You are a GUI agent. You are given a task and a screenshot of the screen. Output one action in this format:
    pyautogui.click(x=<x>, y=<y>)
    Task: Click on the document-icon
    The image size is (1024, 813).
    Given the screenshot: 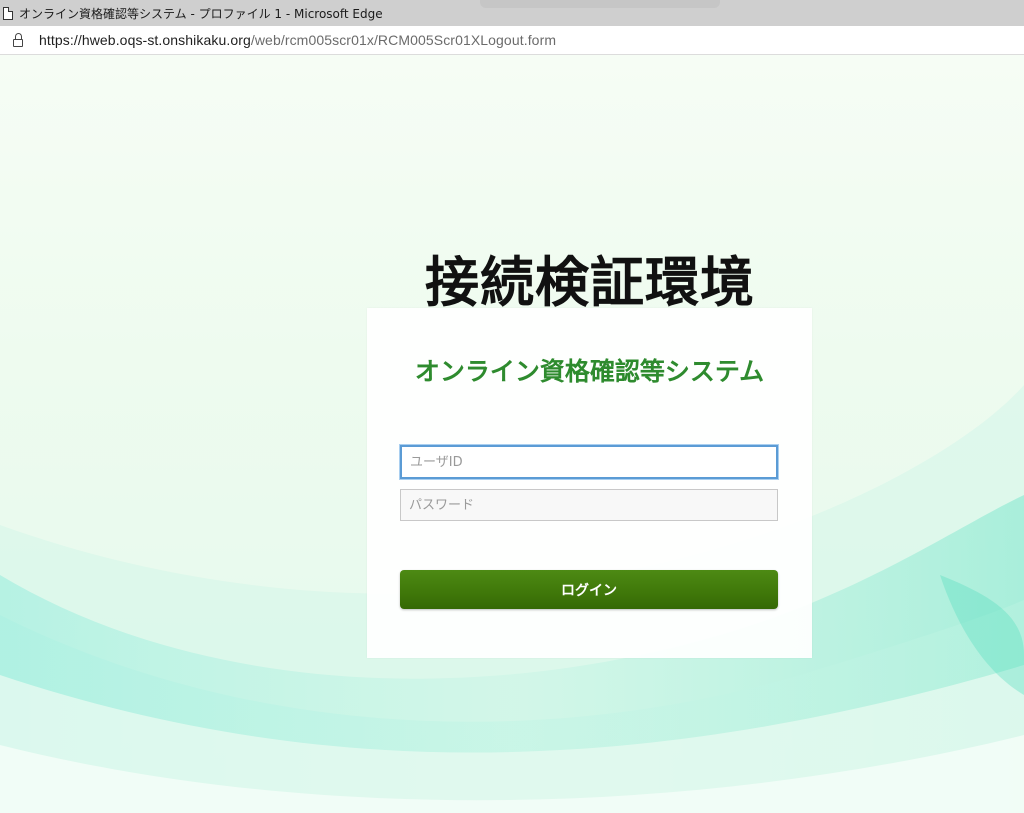 What is the action you would take?
    pyautogui.click(x=8, y=13)
    